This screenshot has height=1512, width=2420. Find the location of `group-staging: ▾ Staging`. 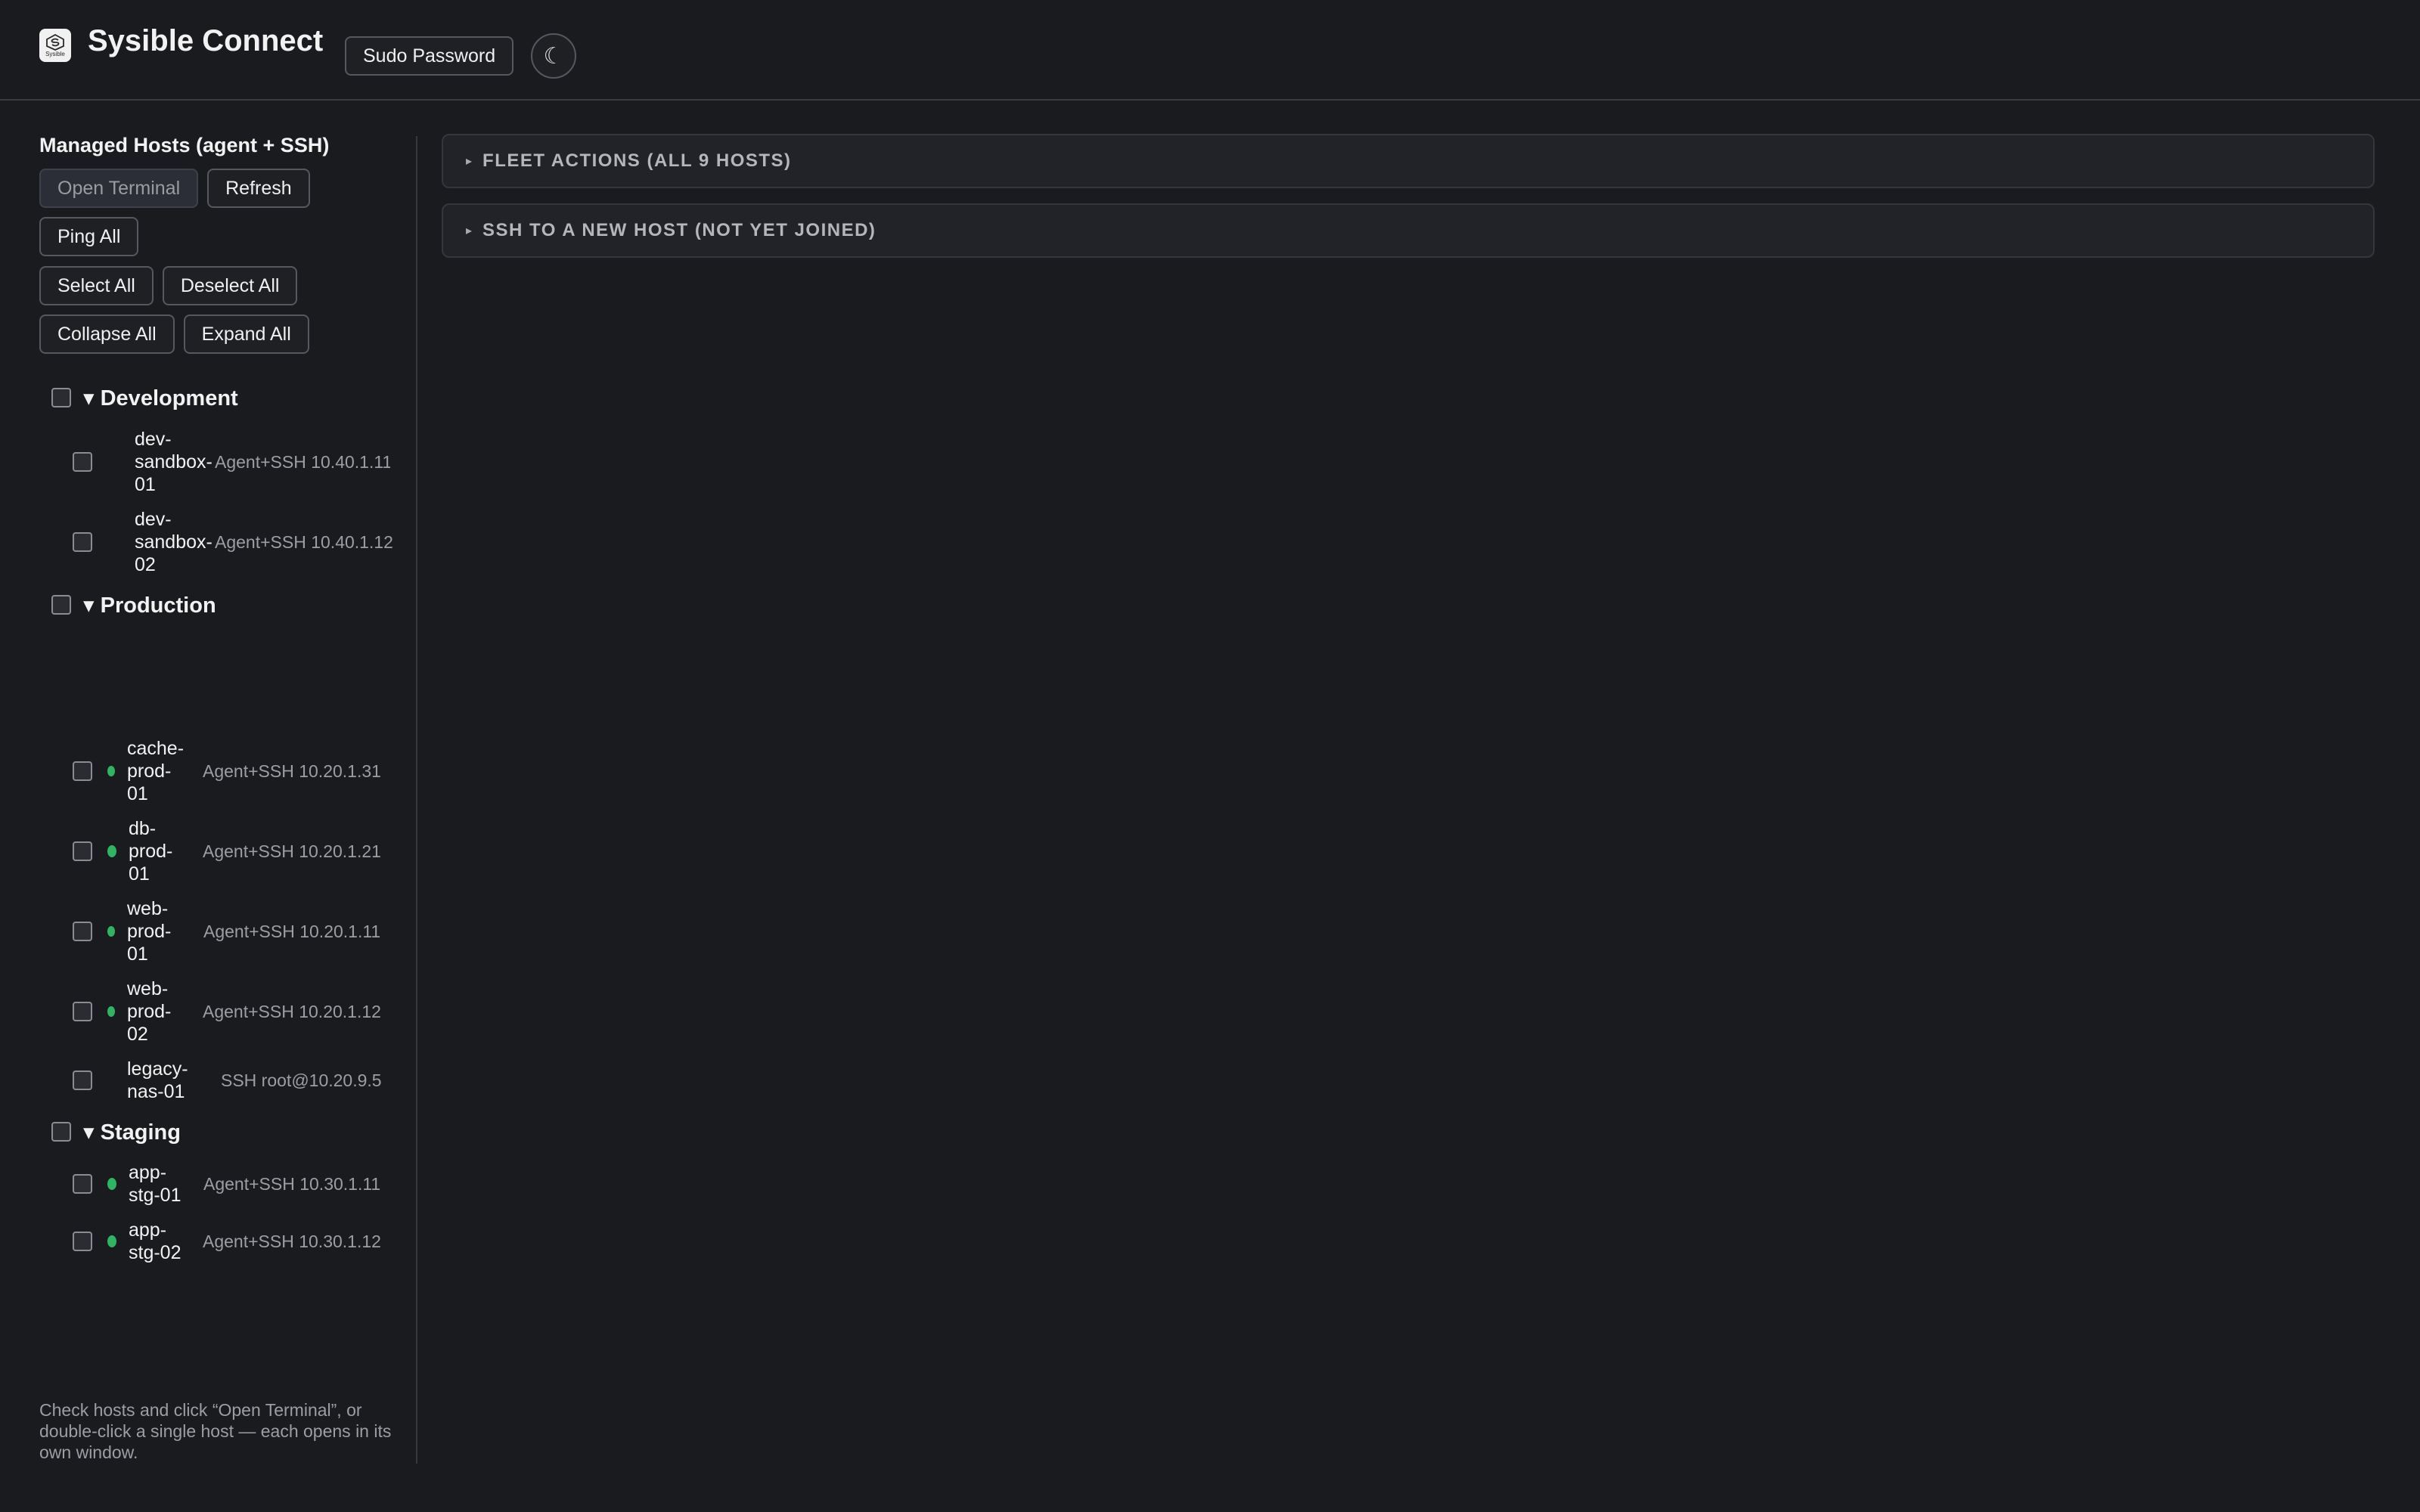

group-staging: ▾ Staging is located at coordinates (116, 1132).